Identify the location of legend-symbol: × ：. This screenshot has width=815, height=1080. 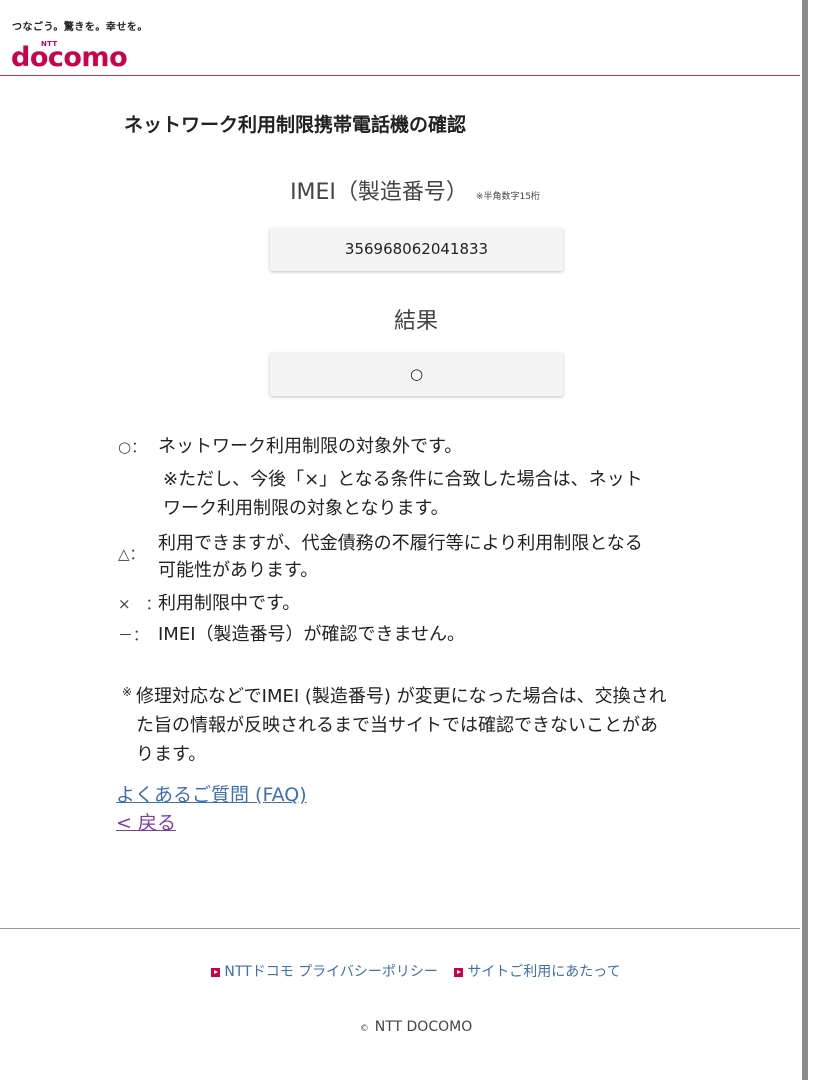
(139, 604).